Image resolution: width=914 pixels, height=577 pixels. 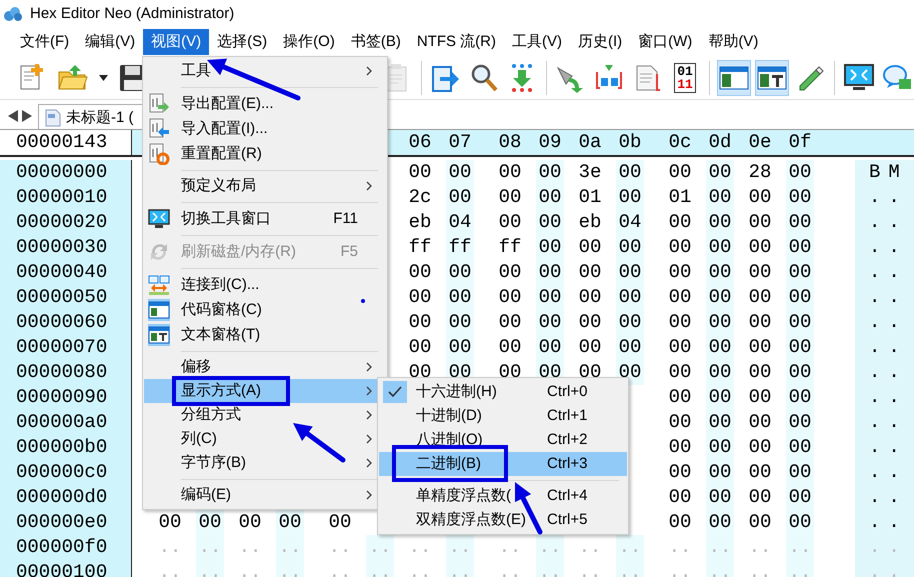 I want to click on shortcut-label: F11, so click(x=345, y=219).